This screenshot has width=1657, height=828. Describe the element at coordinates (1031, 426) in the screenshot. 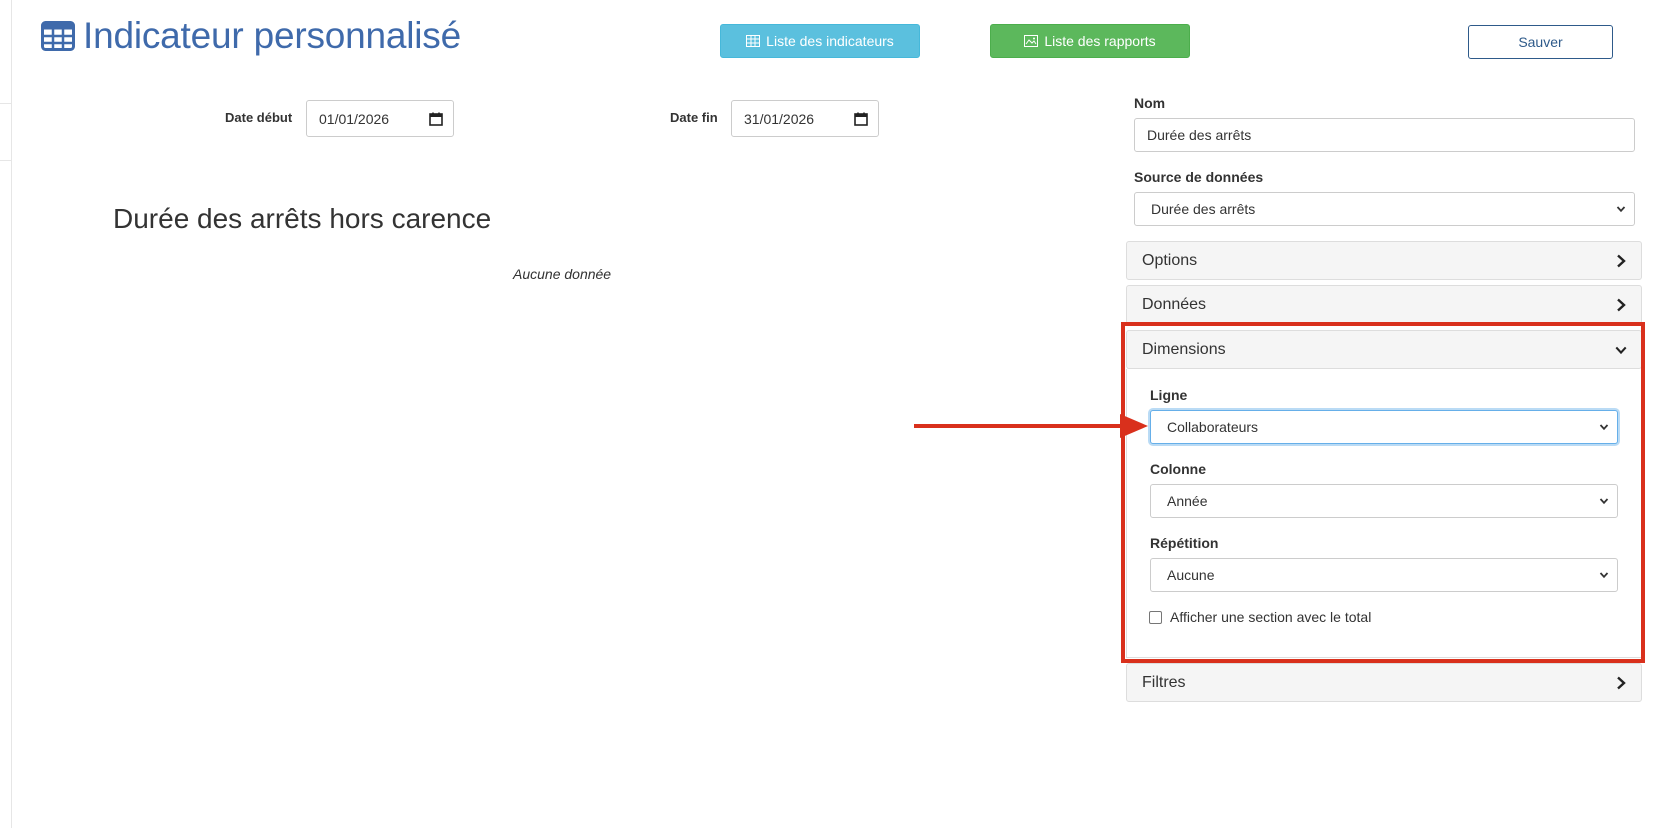

I see `arrow-right-icon` at that location.